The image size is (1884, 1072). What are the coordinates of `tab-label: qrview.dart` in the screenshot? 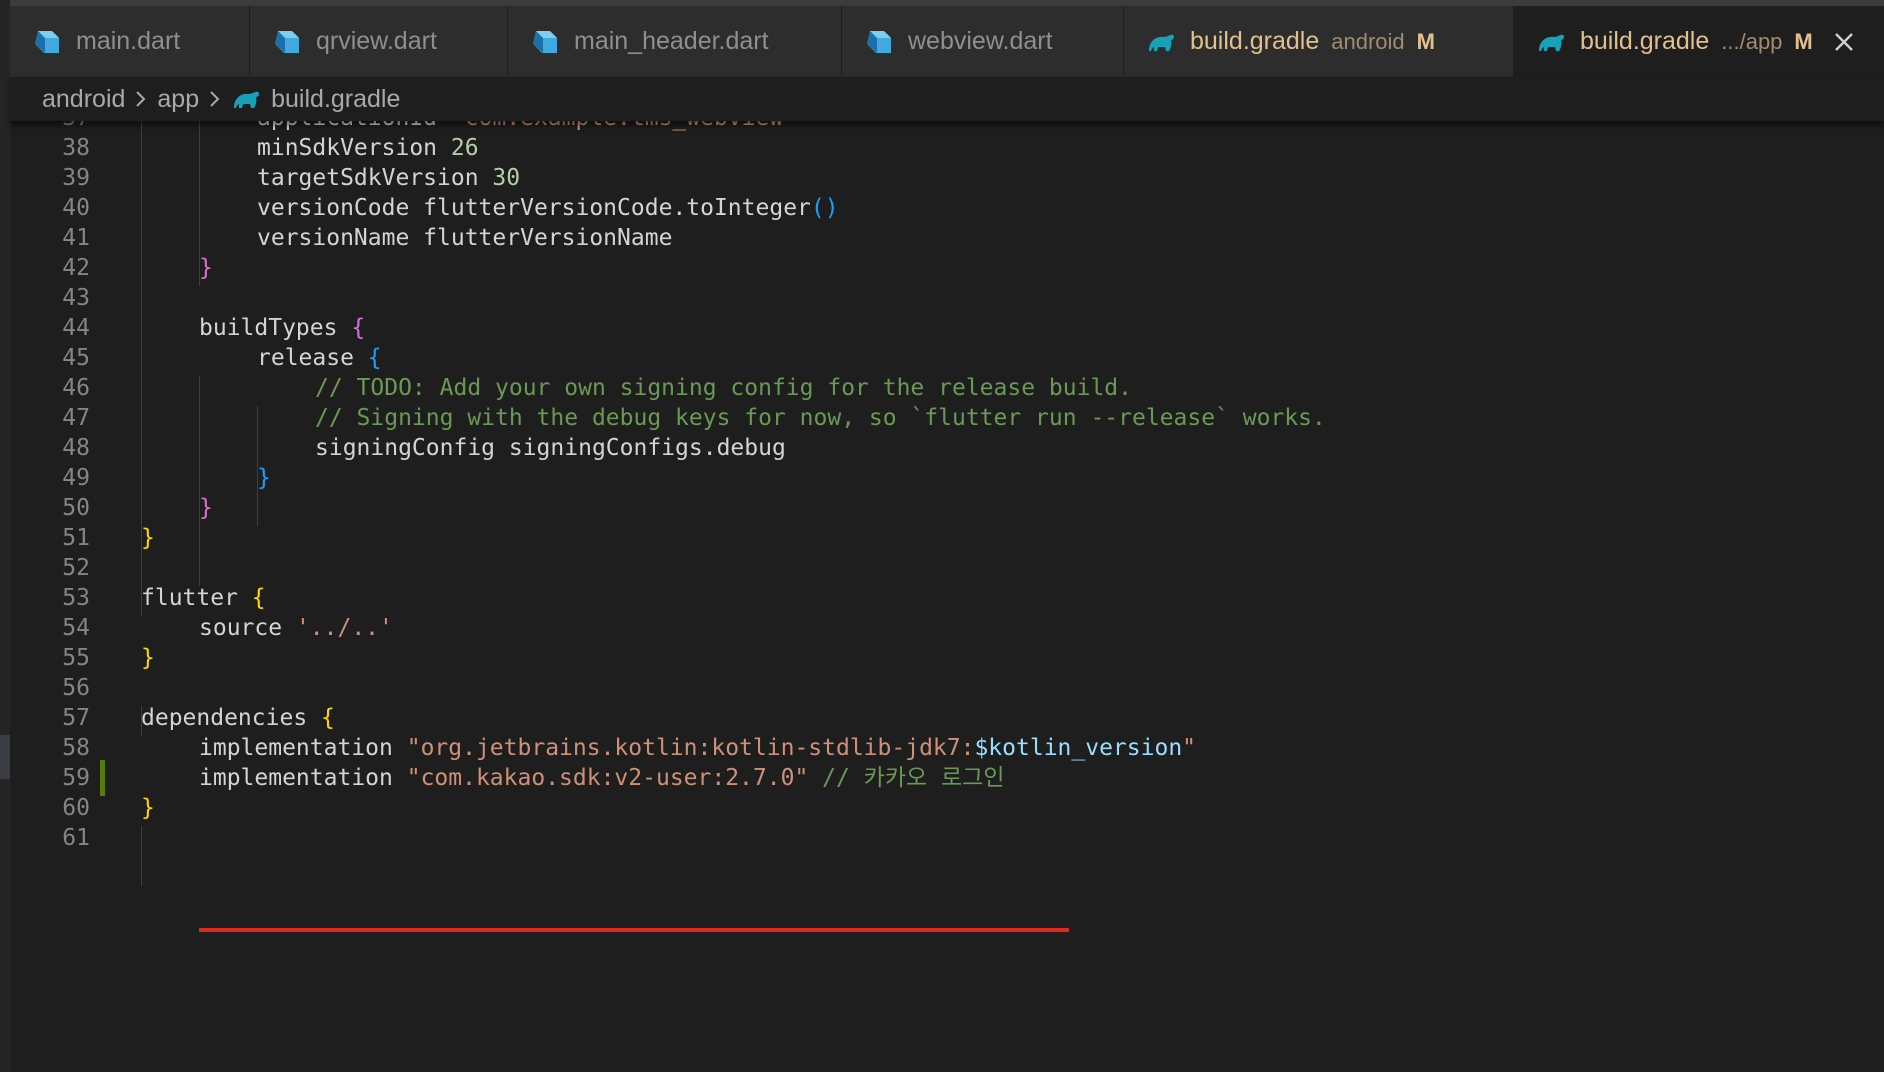 It's located at (376, 41).